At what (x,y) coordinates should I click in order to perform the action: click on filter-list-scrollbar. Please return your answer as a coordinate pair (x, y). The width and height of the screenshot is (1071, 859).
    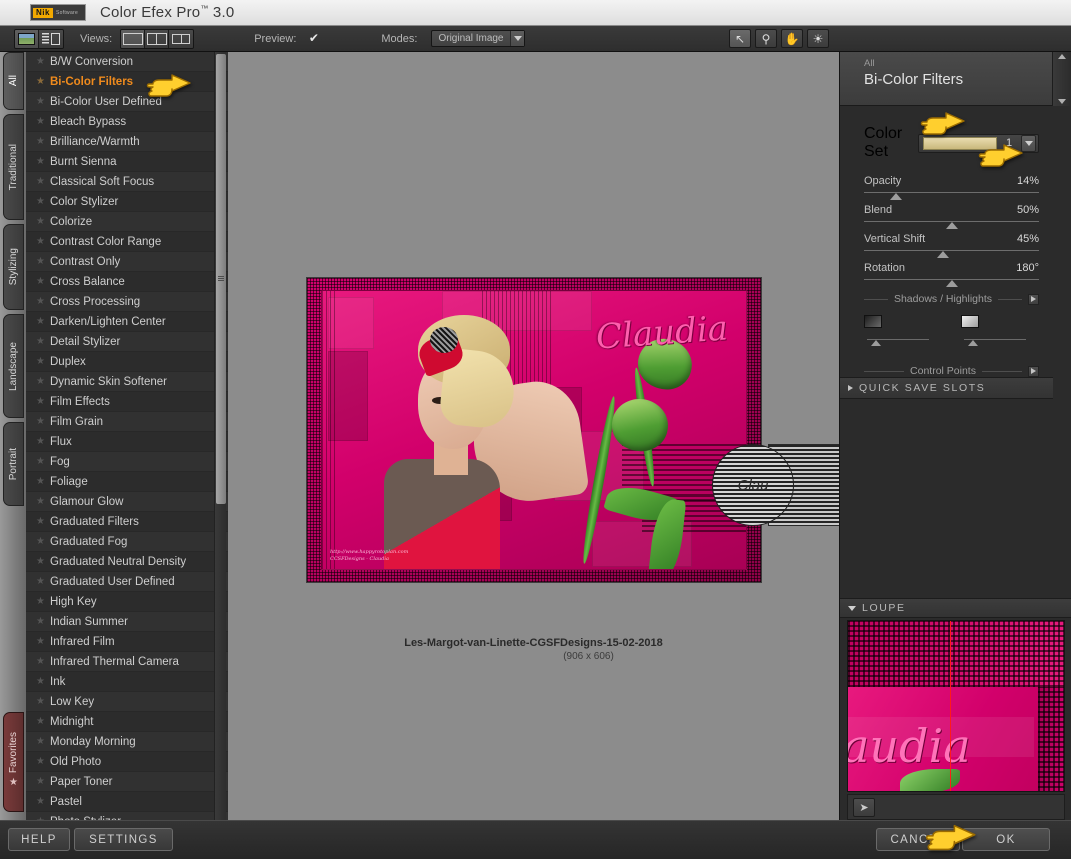
    Looking at the image, I should click on (220, 436).